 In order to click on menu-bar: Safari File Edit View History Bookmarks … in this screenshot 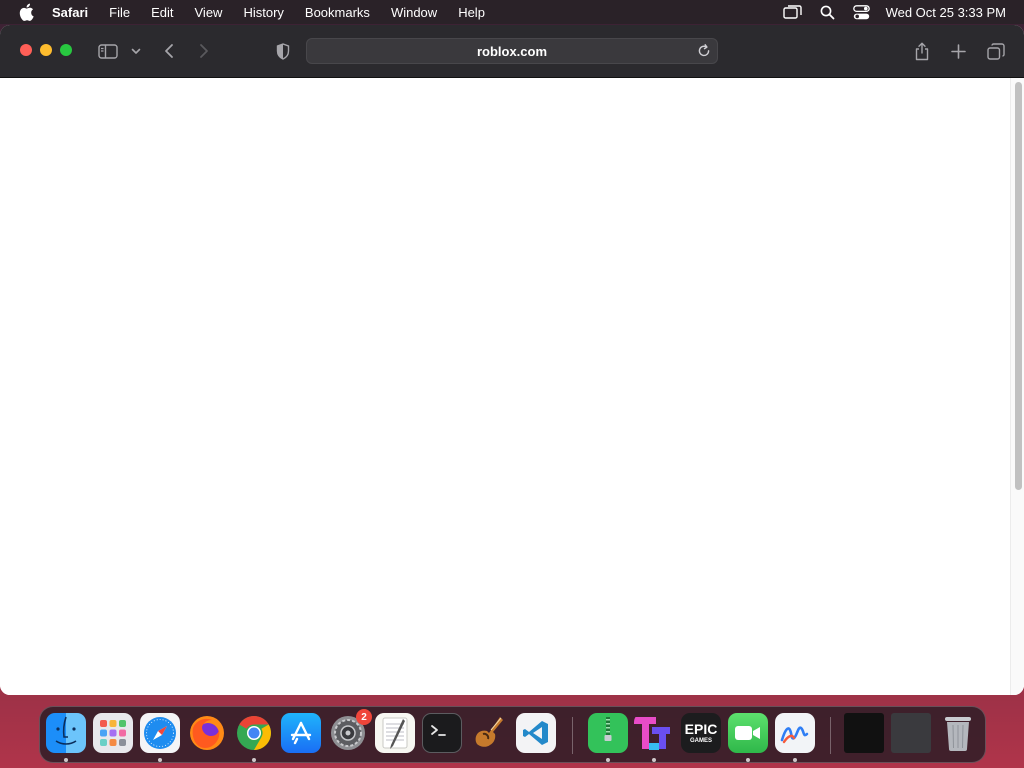, I will do `click(512, 12)`.